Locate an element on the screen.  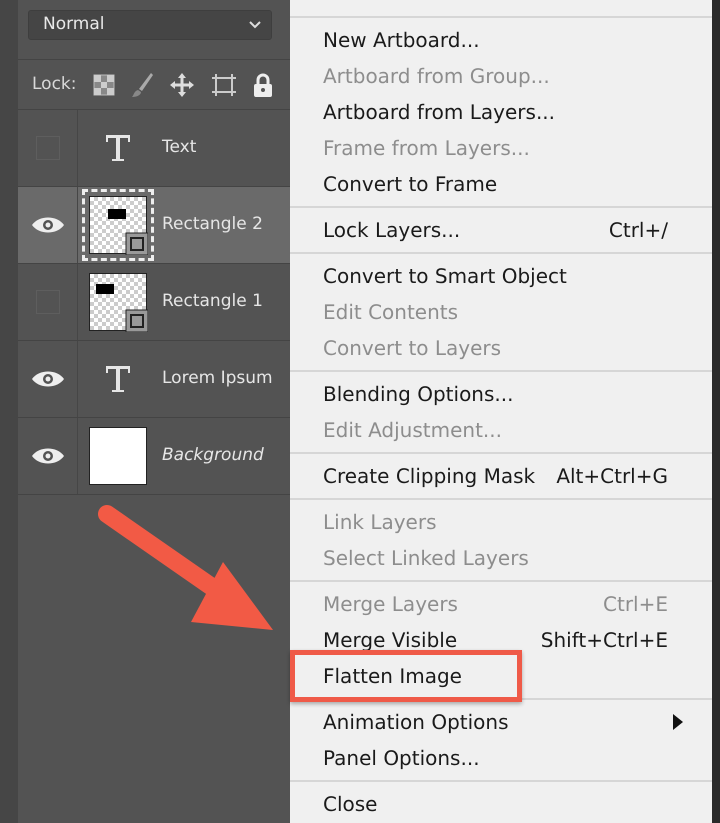
menu-item: Convert to Frame is located at coordinates (501, 184).